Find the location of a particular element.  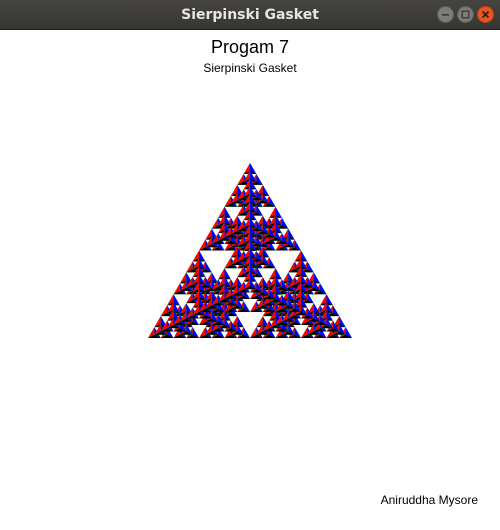

author-label: Aniruddha Mysore is located at coordinates (429, 500).